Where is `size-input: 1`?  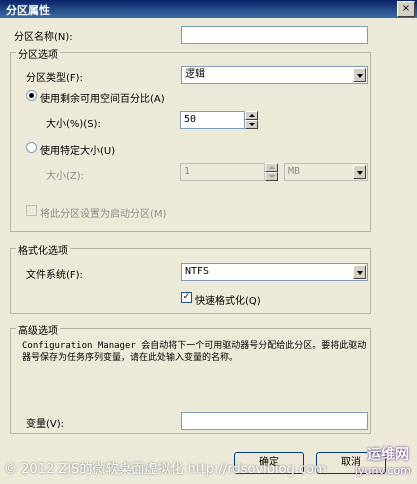 size-input: 1 is located at coordinates (222, 172).